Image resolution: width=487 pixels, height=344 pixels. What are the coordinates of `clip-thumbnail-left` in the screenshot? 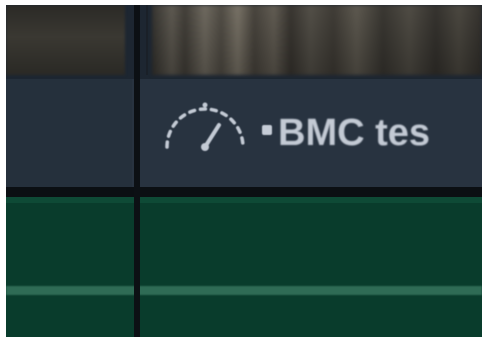 It's located at (65, 40).